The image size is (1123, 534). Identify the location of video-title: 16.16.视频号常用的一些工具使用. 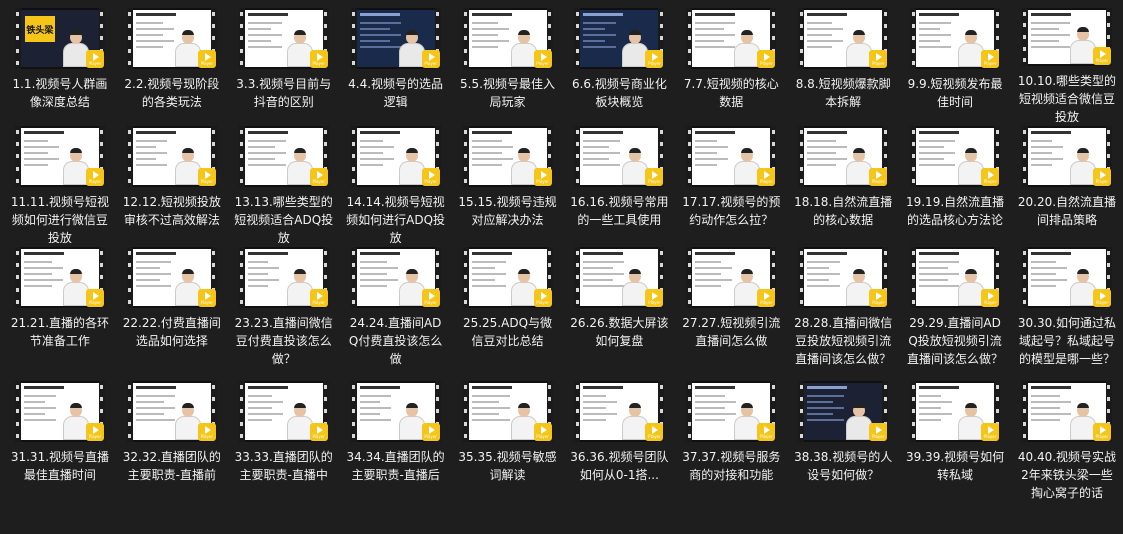
(619, 211).